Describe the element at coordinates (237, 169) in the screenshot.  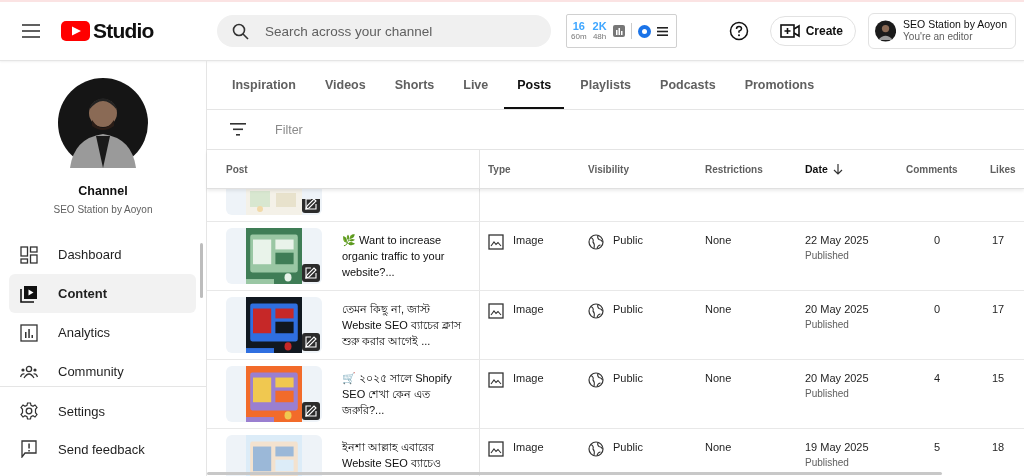
I see `column-header: Post` at that location.